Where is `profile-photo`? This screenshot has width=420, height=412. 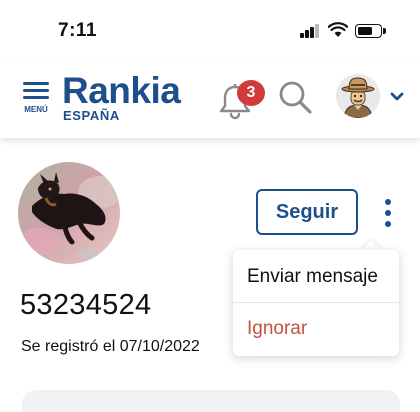 profile-photo is located at coordinates (69, 213).